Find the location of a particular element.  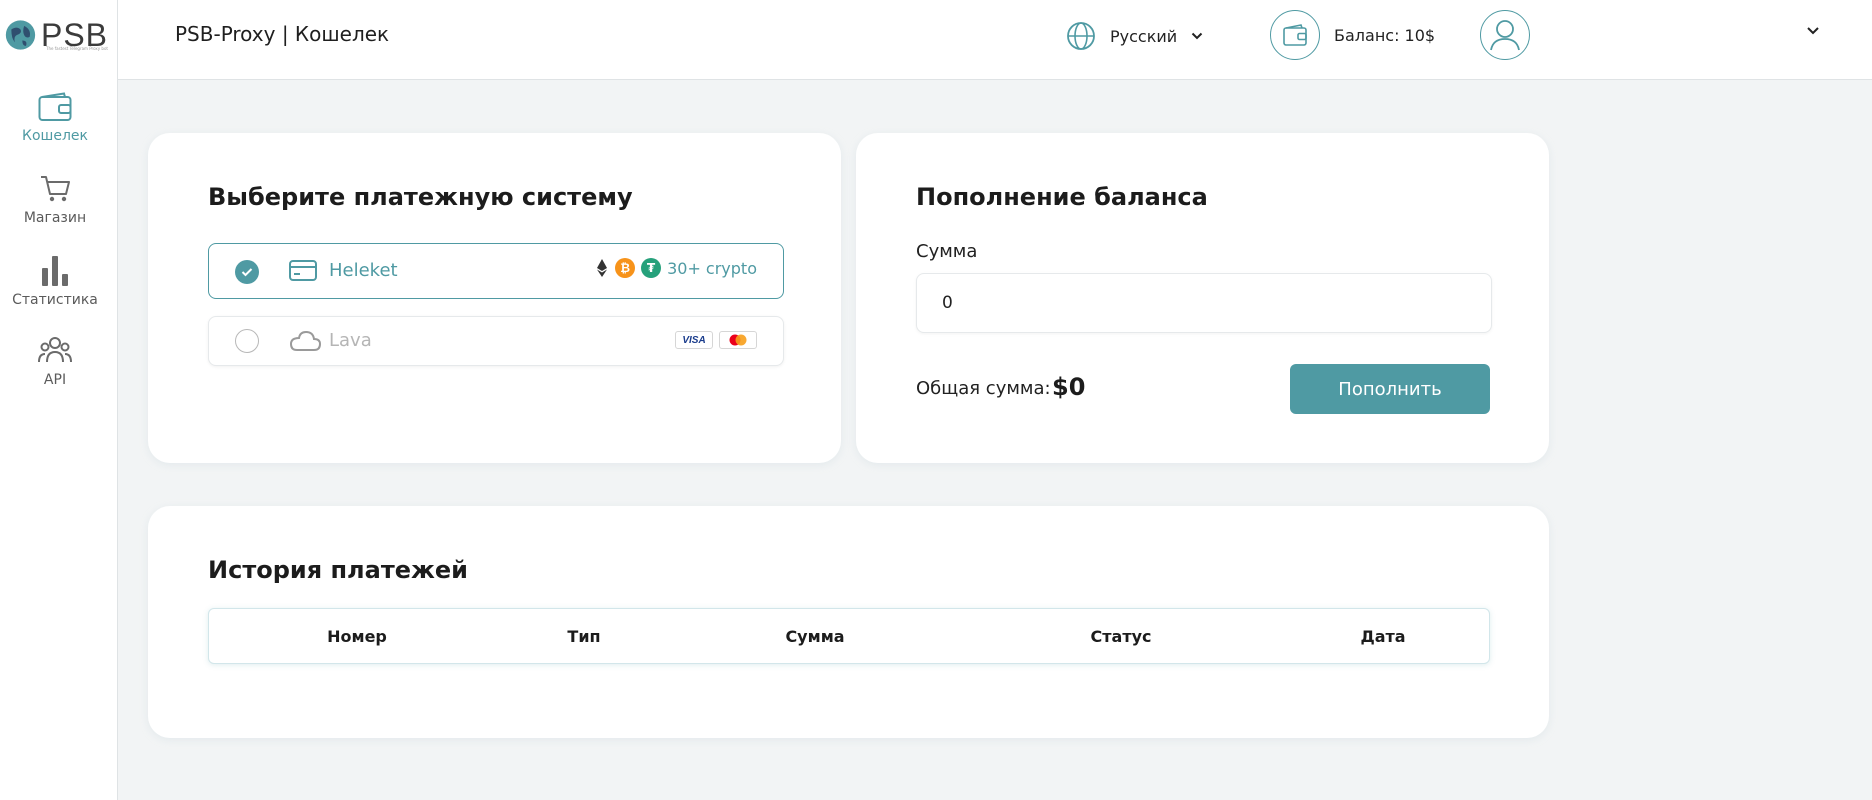

visa-icon: VISA is located at coordinates (694, 340).